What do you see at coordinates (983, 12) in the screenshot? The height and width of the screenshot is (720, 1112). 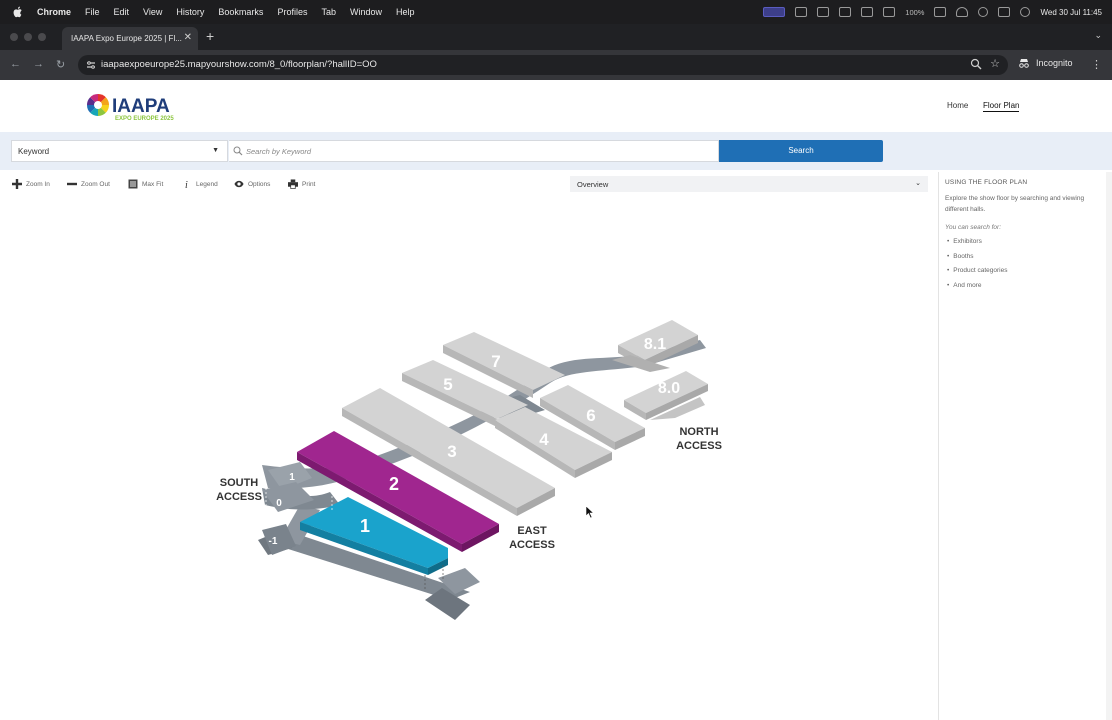 I see `spotlight-icon` at bounding box center [983, 12].